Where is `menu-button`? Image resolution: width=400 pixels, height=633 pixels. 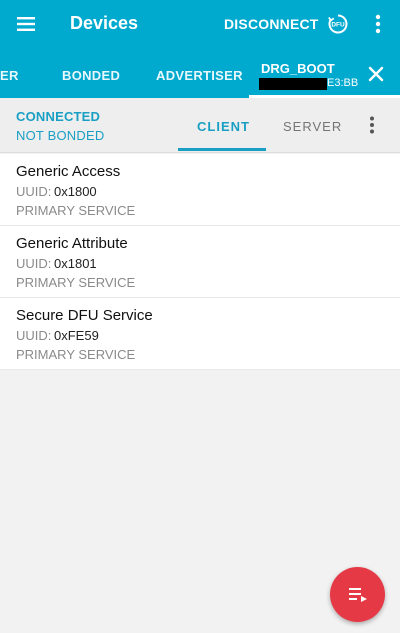
menu-button is located at coordinates (27, 24).